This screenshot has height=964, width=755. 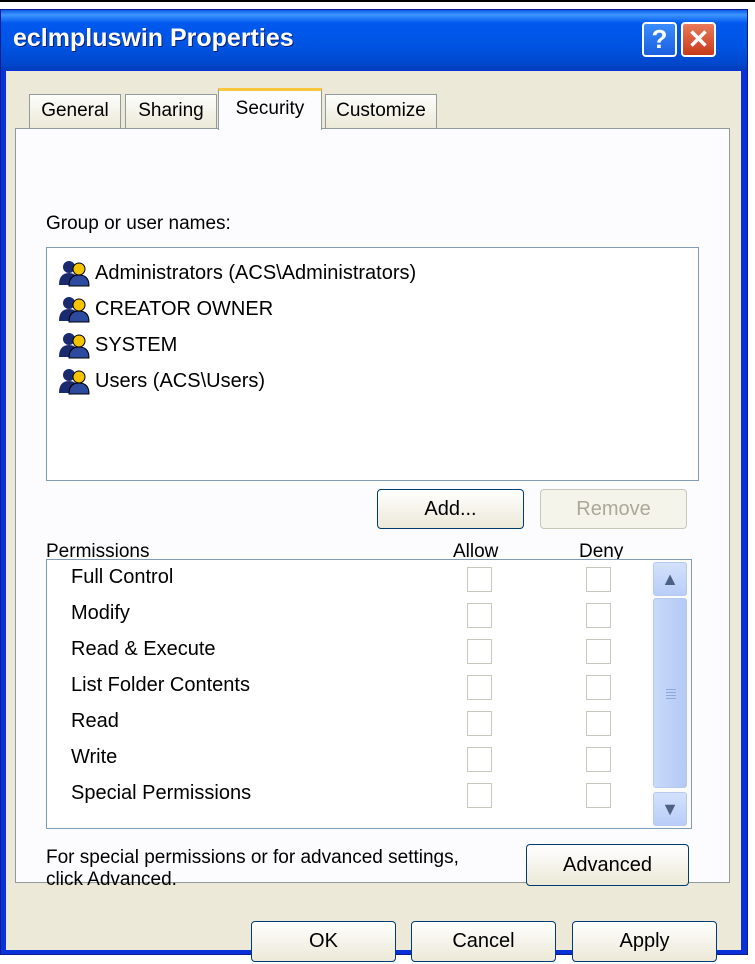 What do you see at coordinates (374, 40) in the screenshot?
I see `title-bar: eclmpluswin Properties ? ✕` at bounding box center [374, 40].